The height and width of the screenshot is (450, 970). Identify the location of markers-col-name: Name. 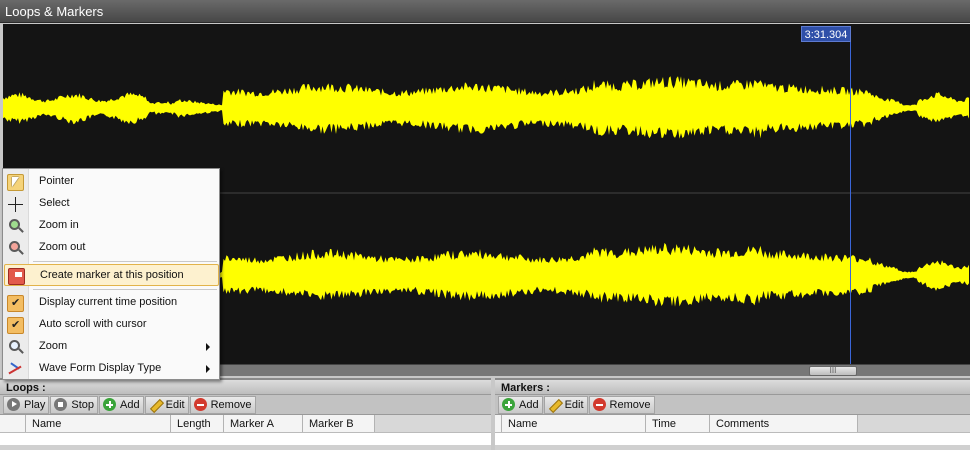
(574, 423).